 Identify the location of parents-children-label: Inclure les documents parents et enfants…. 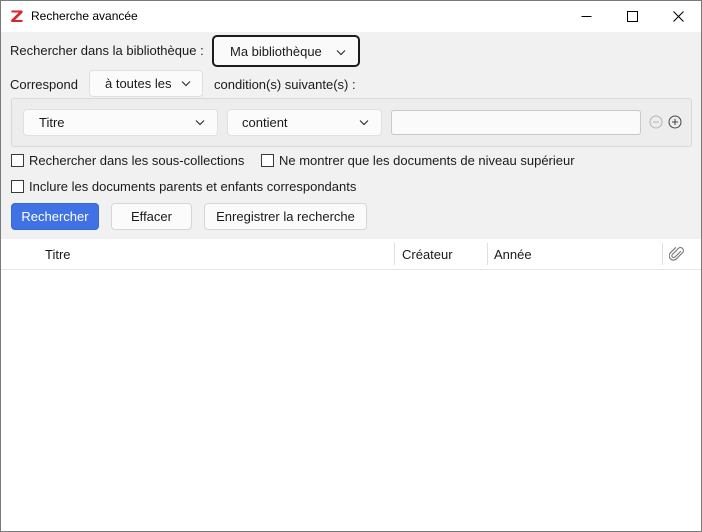
(193, 186).